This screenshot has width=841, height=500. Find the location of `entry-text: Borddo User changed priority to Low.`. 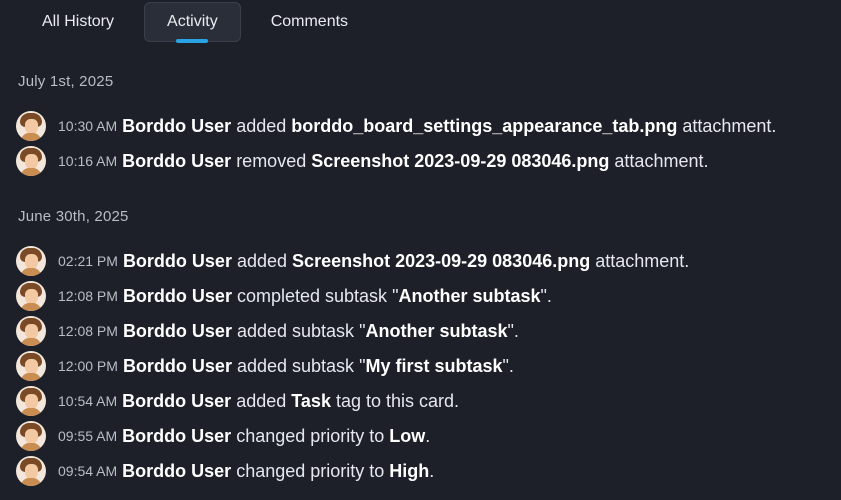

entry-text: Borddo User changed priority to Low. is located at coordinates (276, 435).